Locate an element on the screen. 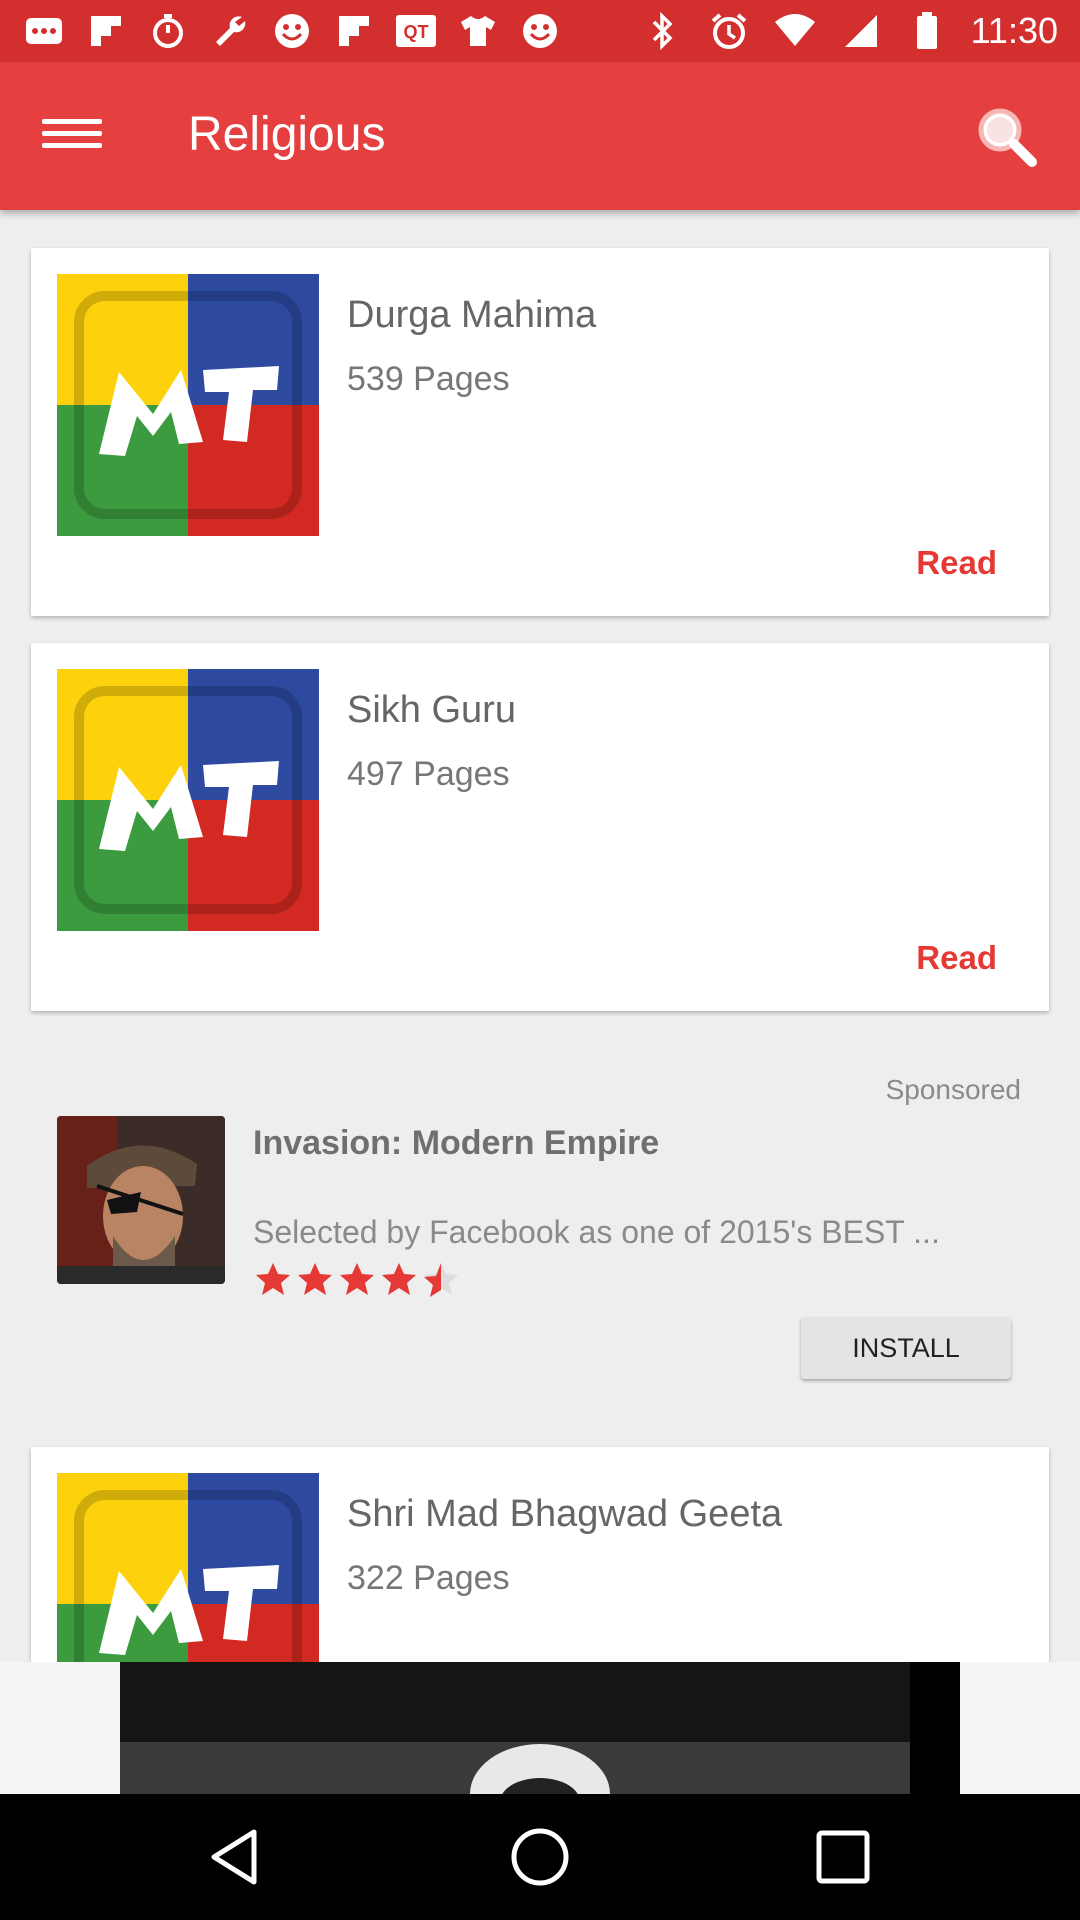 The height and width of the screenshot is (1920, 1080). search-icon is located at coordinates (1007, 137).